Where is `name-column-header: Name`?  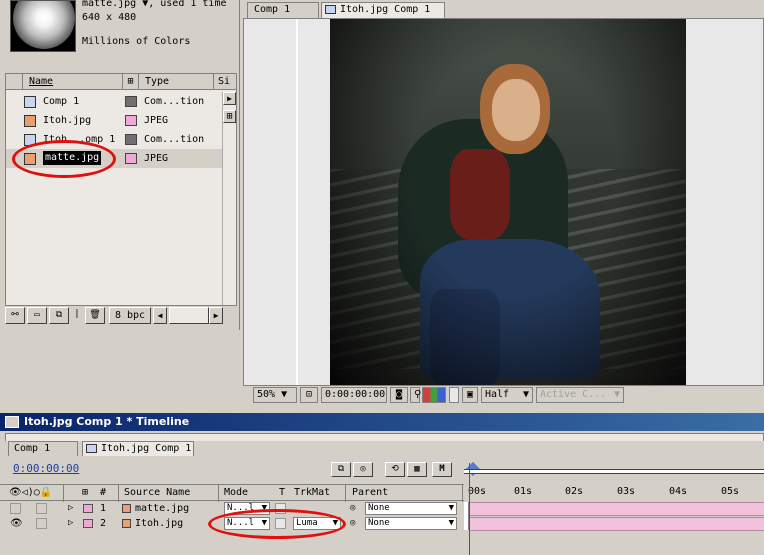
name-column-header: Name is located at coordinates (73, 82).